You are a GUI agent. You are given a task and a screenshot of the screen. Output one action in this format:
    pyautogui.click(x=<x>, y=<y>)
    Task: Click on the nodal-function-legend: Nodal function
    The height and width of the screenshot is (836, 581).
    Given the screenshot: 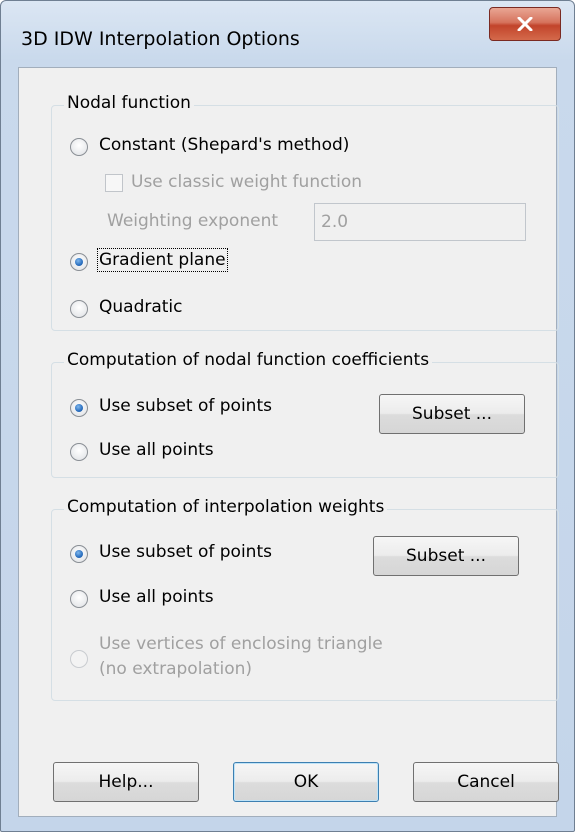 What is the action you would take?
    pyautogui.click(x=129, y=103)
    